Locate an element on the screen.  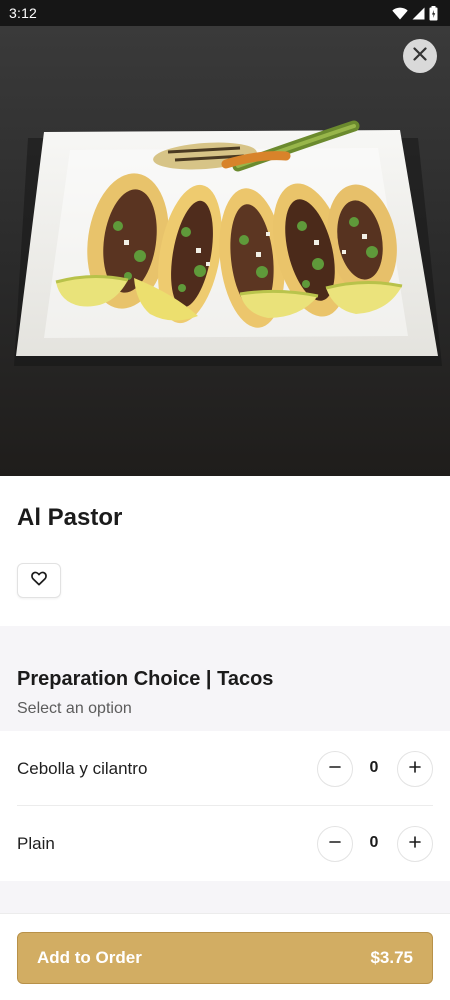
item-title: Al Pastor is located at coordinates (70, 517).